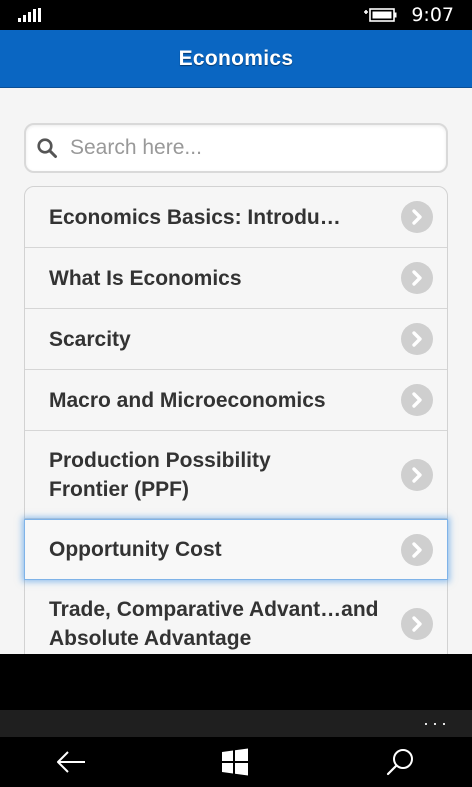 The width and height of the screenshot is (472, 787). What do you see at coordinates (436, 723) in the screenshot?
I see `more-options-button: ···` at bounding box center [436, 723].